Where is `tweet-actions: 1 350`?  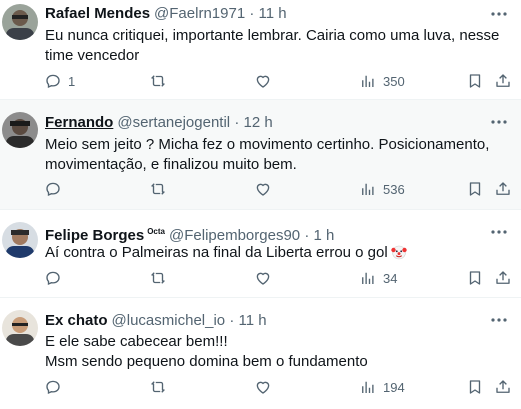
tweet-actions: 1 350 is located at coordinates (260, 82).